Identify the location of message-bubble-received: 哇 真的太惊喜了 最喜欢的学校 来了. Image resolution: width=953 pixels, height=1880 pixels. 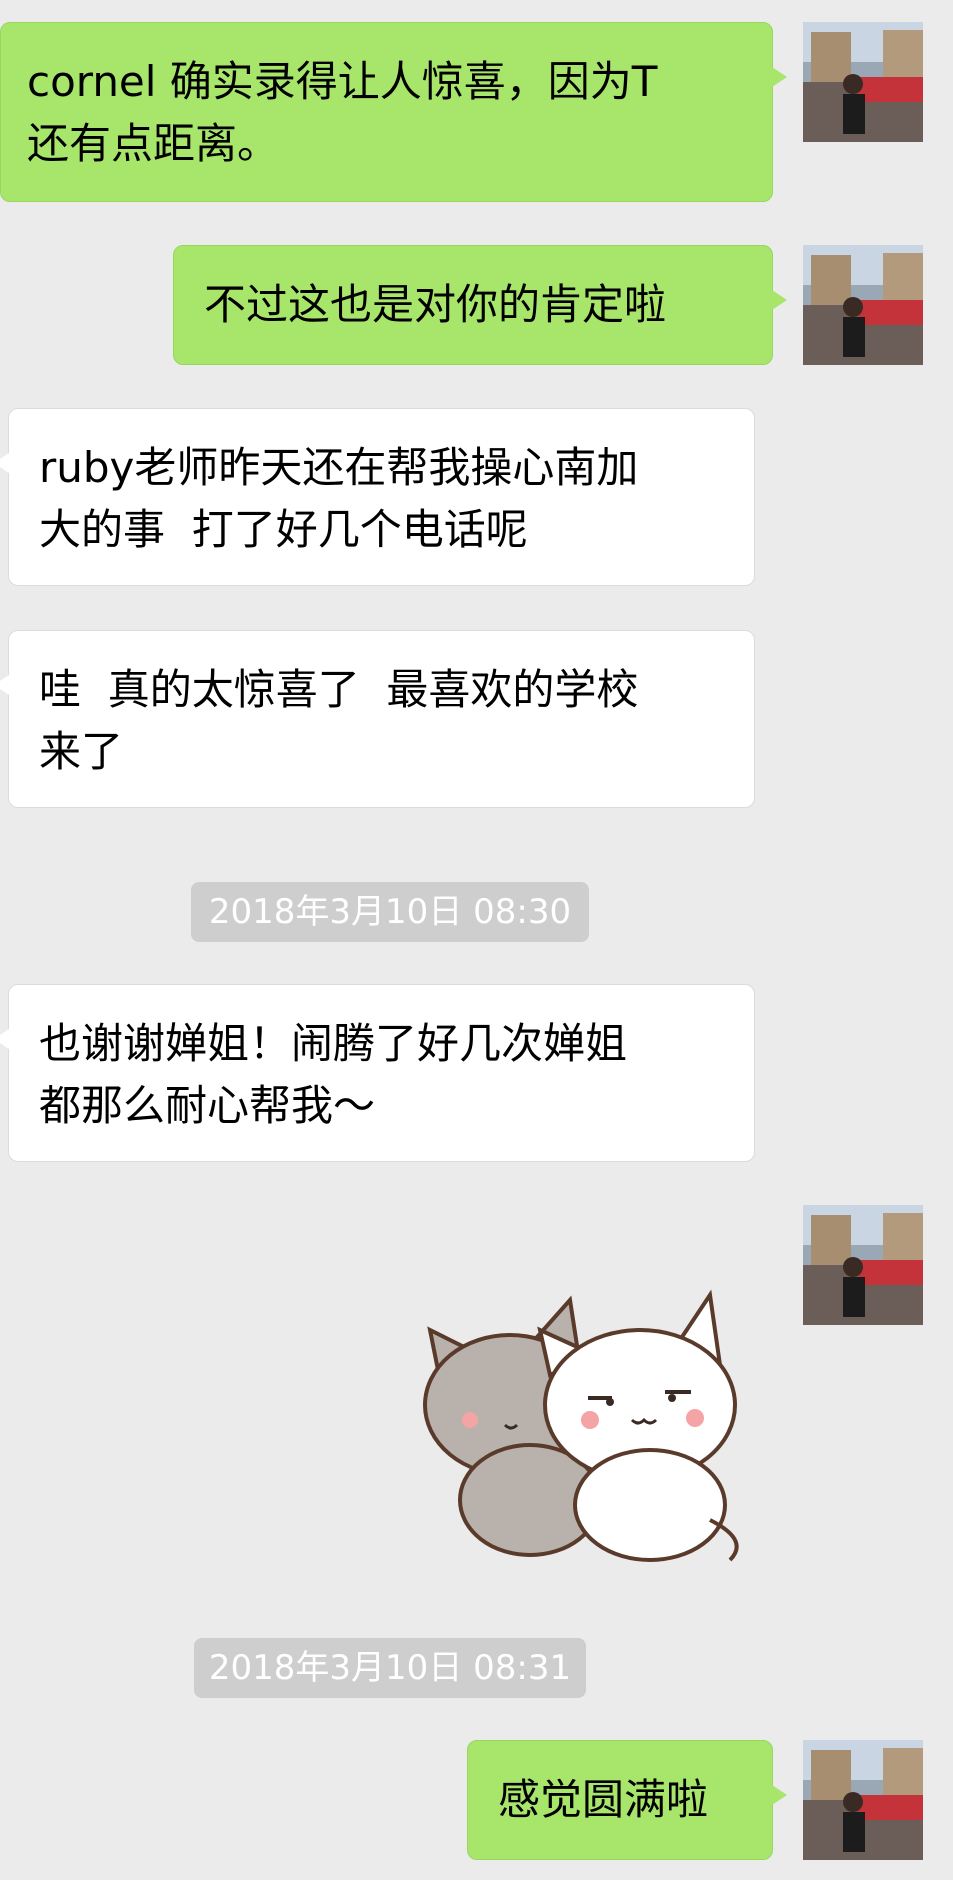
(377, 719).